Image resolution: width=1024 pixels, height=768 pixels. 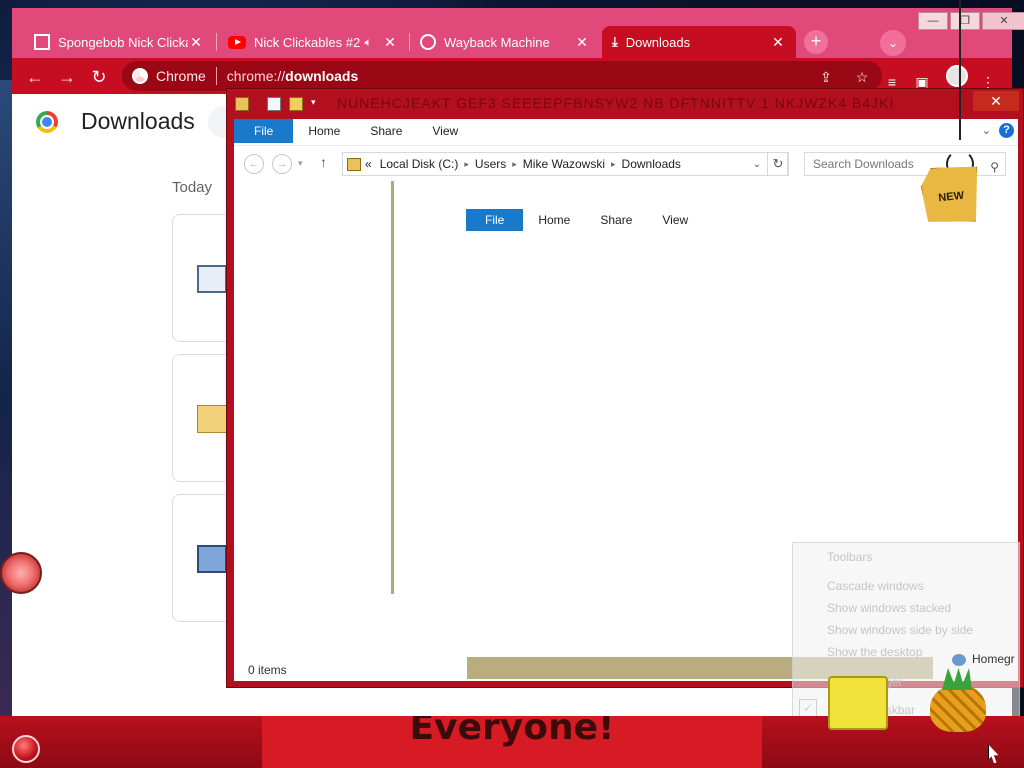 I want to click on tab-downloads: ⤓ Downloads ✕, so click(x=699, y=42).